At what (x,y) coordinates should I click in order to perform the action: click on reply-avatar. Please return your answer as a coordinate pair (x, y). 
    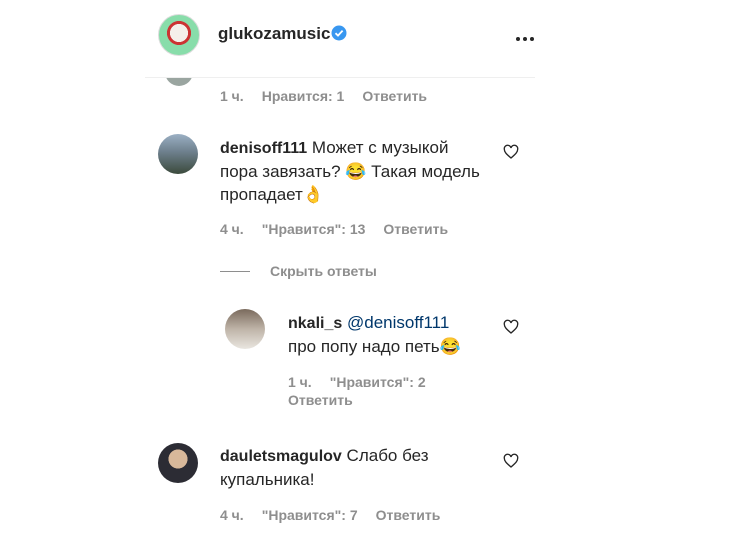
    Looking at the image, I should click on (245, 329).